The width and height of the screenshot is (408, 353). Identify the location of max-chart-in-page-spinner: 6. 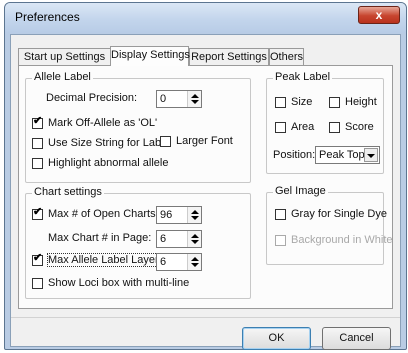
(179, 239).